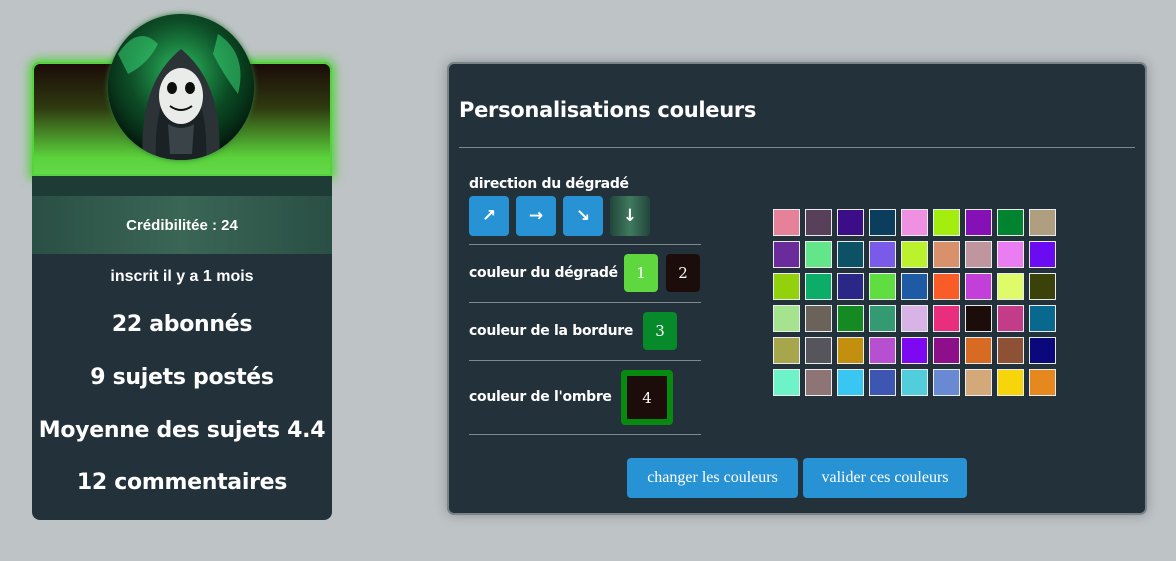  Describe the element at coordinates (946, 382) in the screenshot. I see `color-swatch: #6989d2` at that location.